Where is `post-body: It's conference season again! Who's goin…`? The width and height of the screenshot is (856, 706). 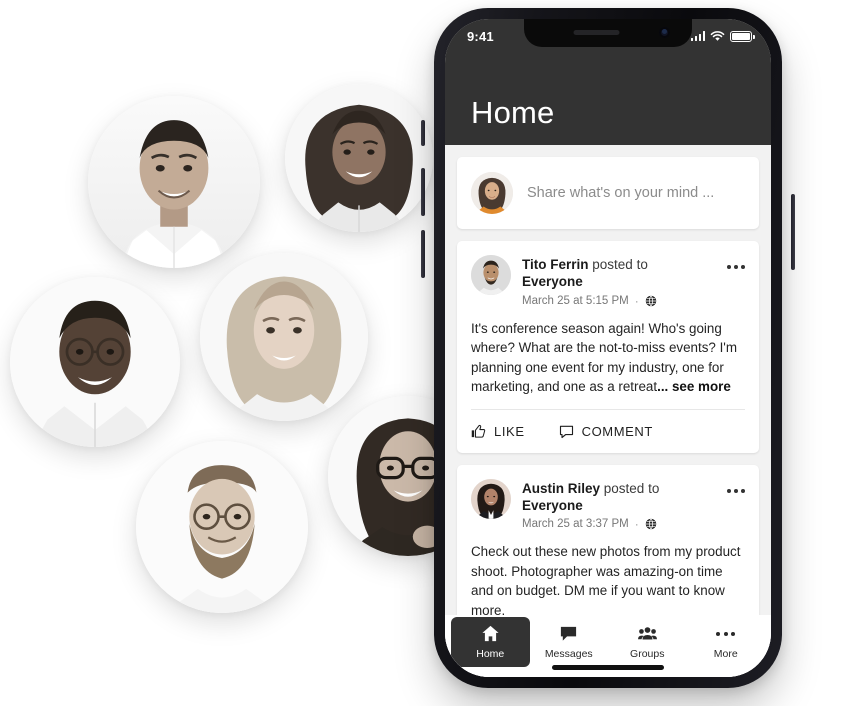 post-body: It's conference season again! Who's goin… is located at coordinates (608, 352).